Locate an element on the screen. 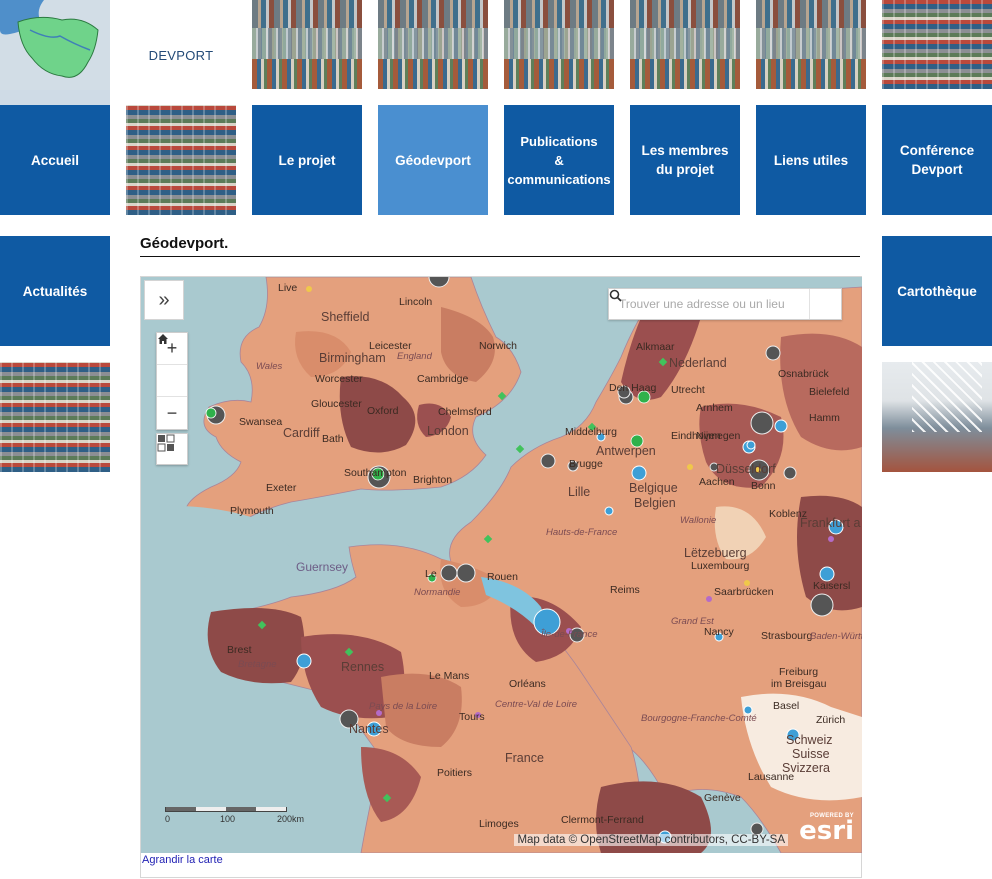 The height and width of the screenshot is (879, 992). brand-label: DEVPORT is located at coordinates (181, 55).